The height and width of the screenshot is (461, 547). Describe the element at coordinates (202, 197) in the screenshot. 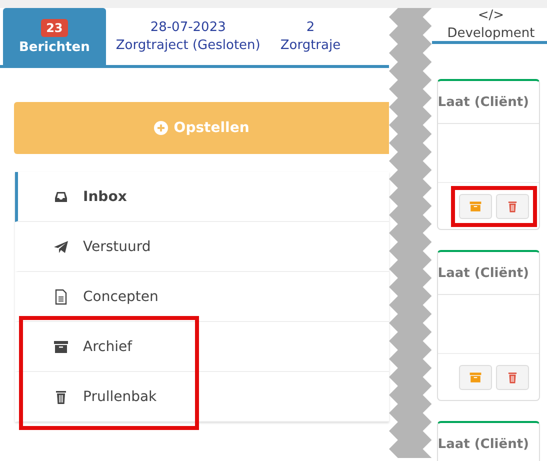

I see `folder-item: Inbox` at that location.